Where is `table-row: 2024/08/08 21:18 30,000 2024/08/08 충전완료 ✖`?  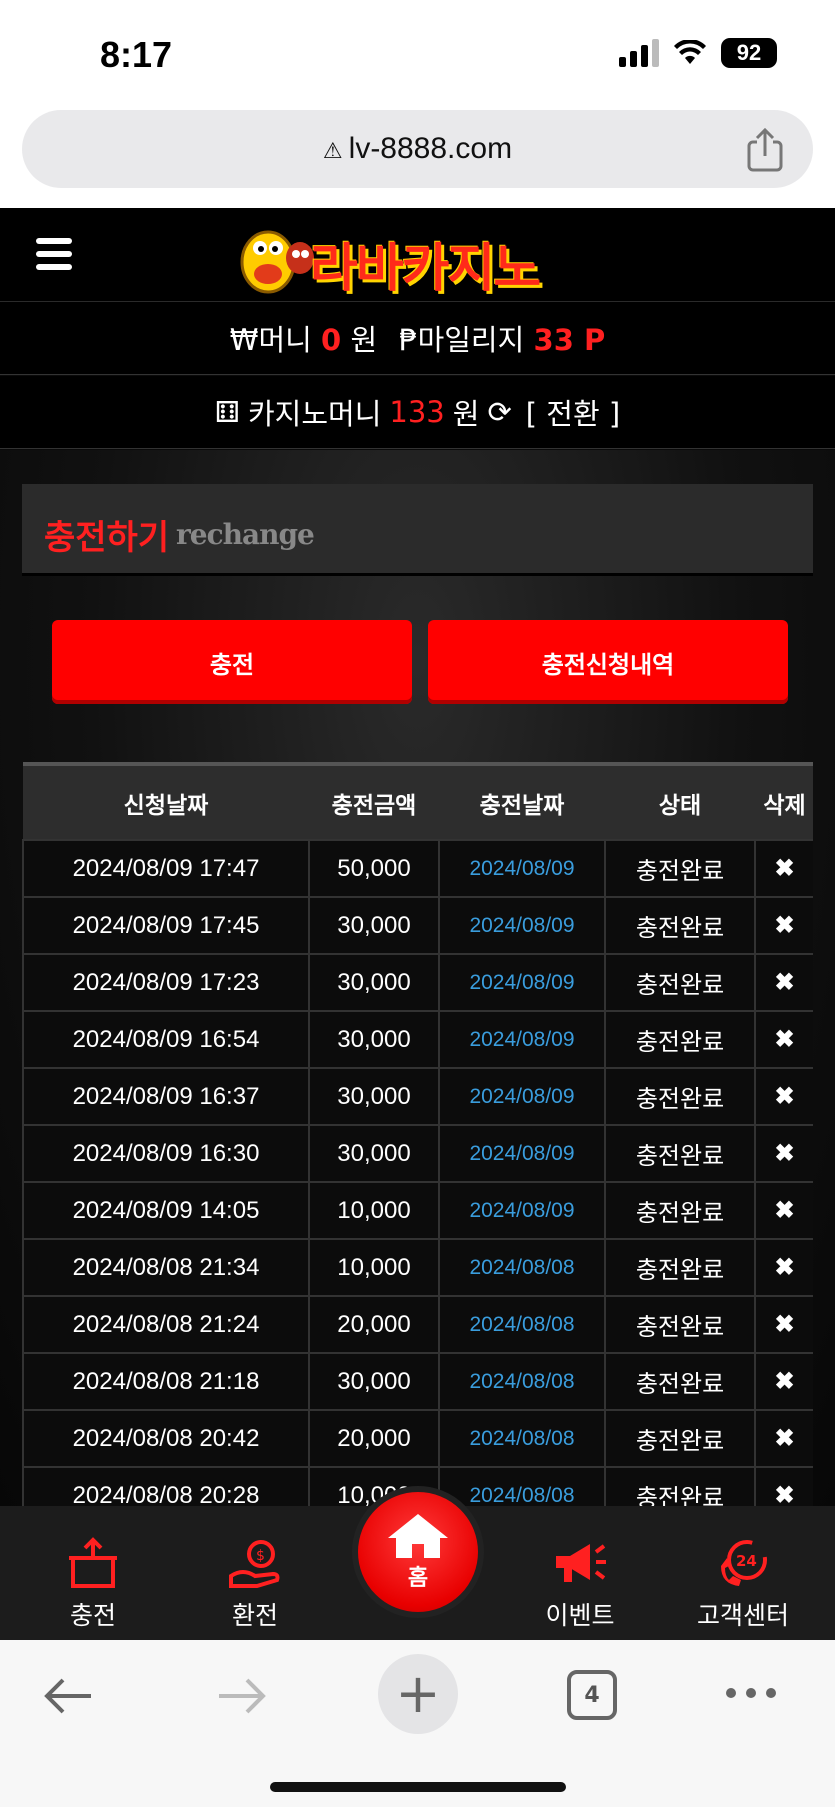 table-row: 2024/08/08 21:18 30,000 2024/08/08 충전완료 ✖ is located at coordinates (417, 1381).